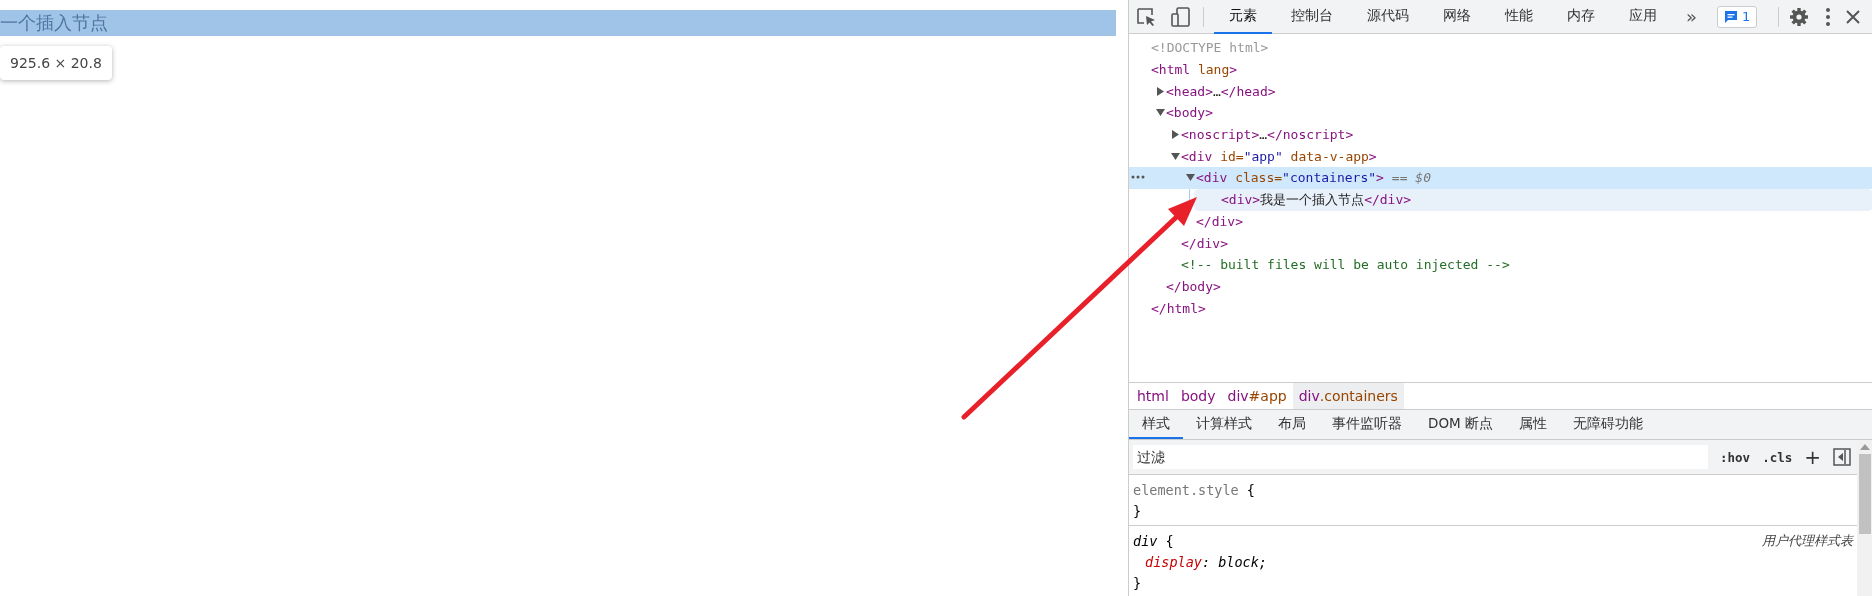 This screenshot has width=1872, height=596. What do you see at coordinates (1146, 16) in the screenshot?
I see `inspect-icon` at bounding box center [1146, 16].